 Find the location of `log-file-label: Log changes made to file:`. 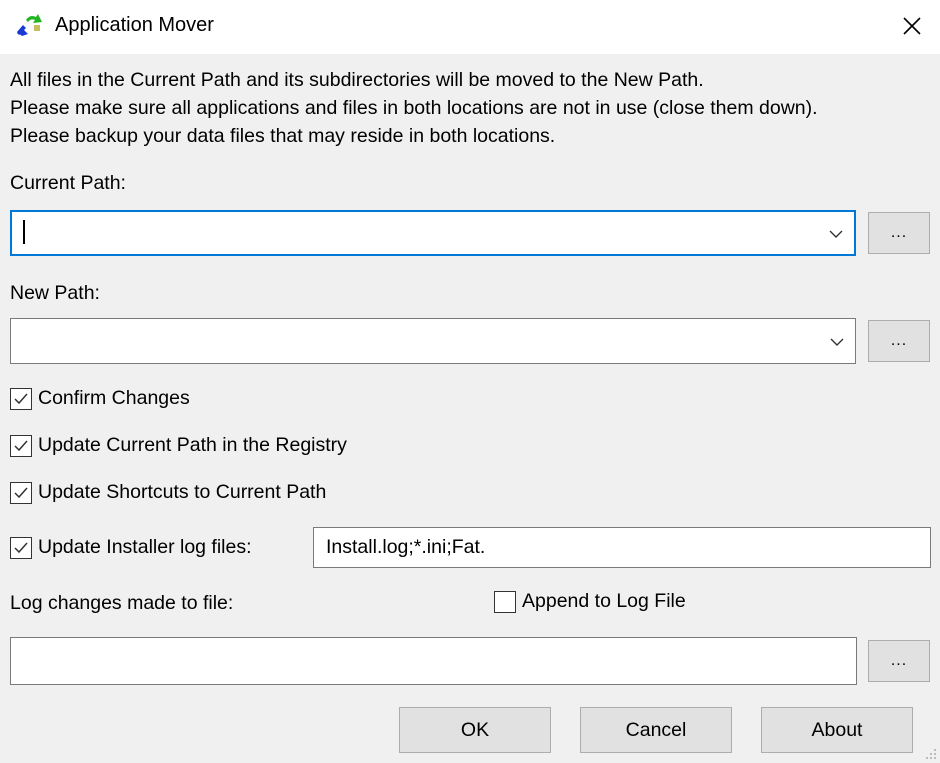

log-file-label: Log changes made to file: is located at coordinates (122, 603).